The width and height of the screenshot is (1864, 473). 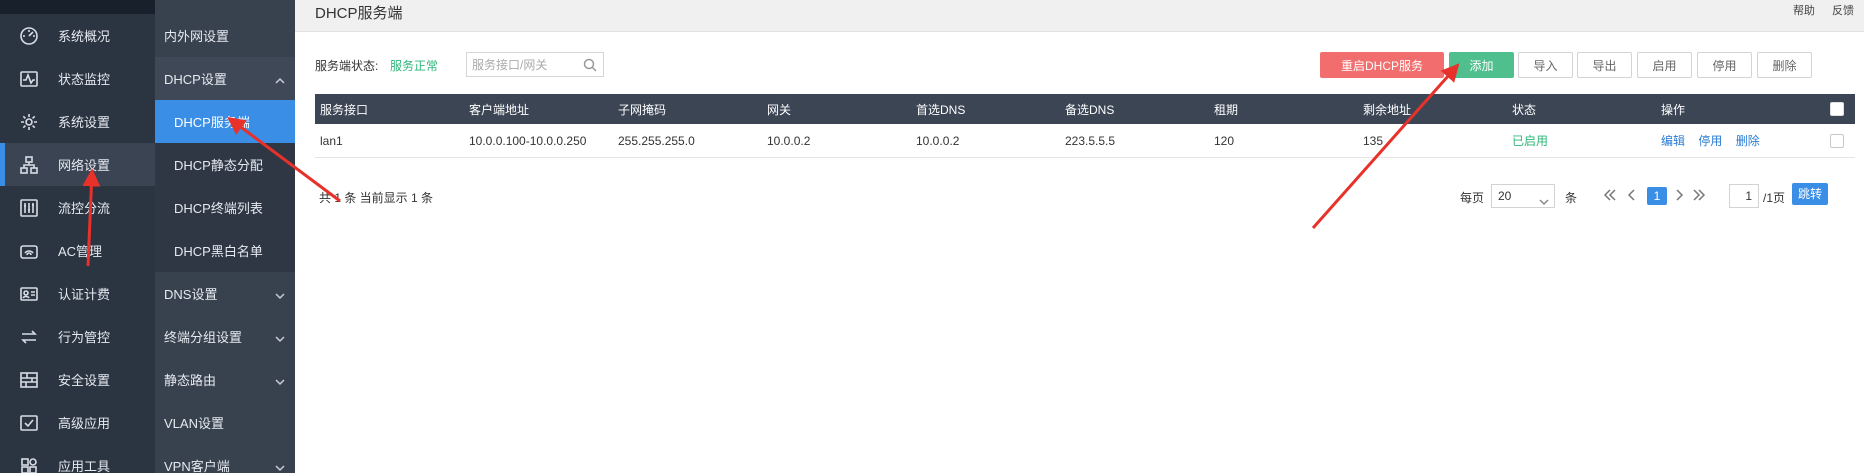 What do you see at coordinates (225, 293) in the screenshot?
I see `subnav-dns-settings: DNS设置` at bounding box center [225, 293].